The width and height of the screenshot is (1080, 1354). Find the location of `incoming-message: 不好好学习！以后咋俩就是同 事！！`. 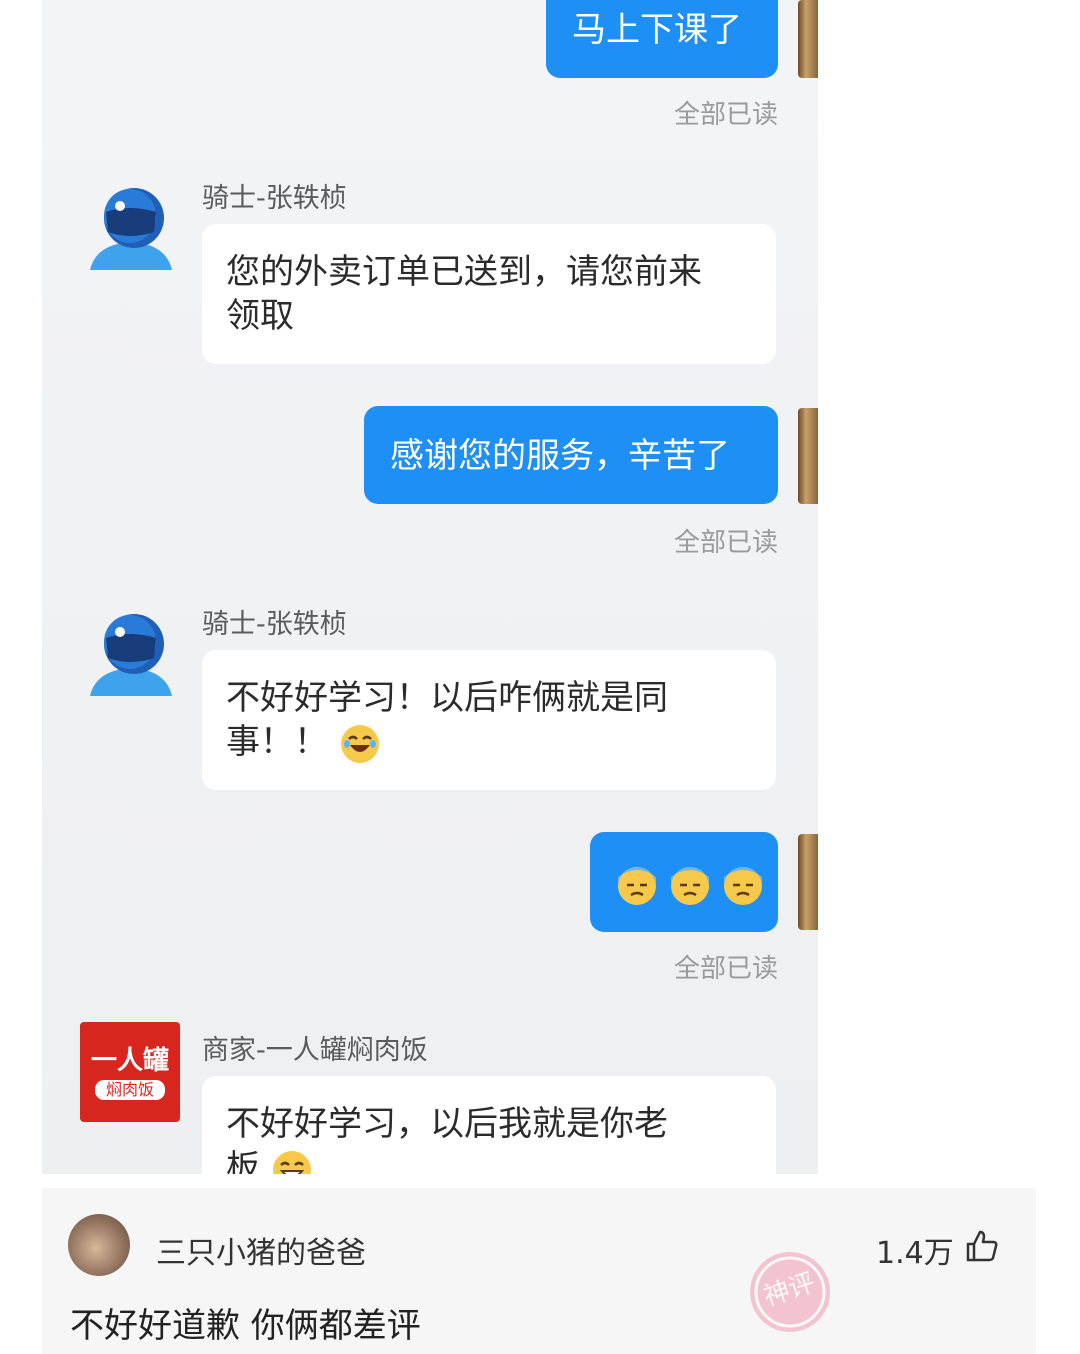

incoming-message: 不好好学习！以后咋俩就是同 事！！ is located at coordinates (489, 720).